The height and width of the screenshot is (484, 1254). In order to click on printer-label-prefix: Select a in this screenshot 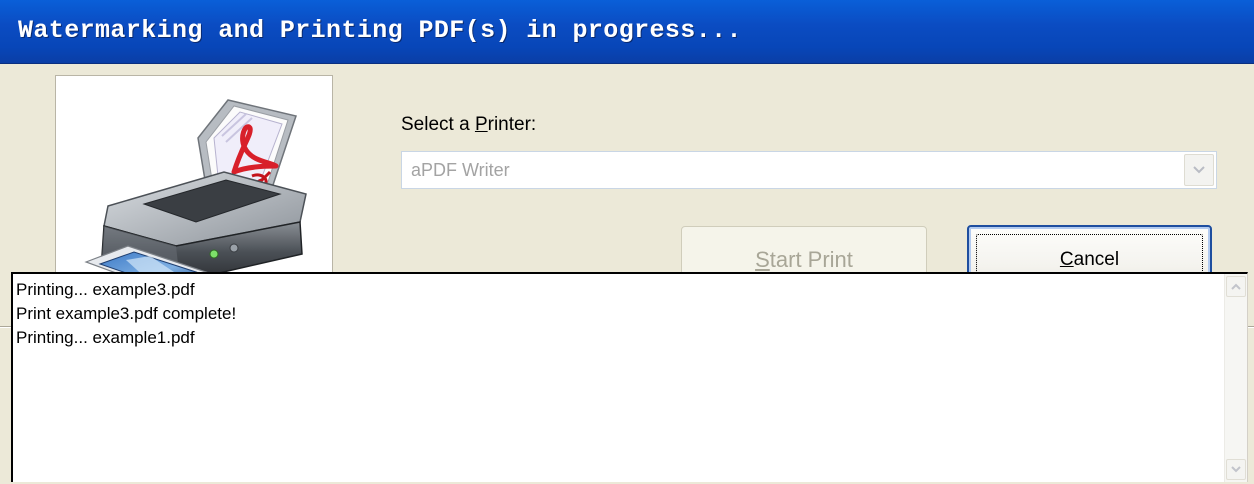, I will do `click(438, 124)`.